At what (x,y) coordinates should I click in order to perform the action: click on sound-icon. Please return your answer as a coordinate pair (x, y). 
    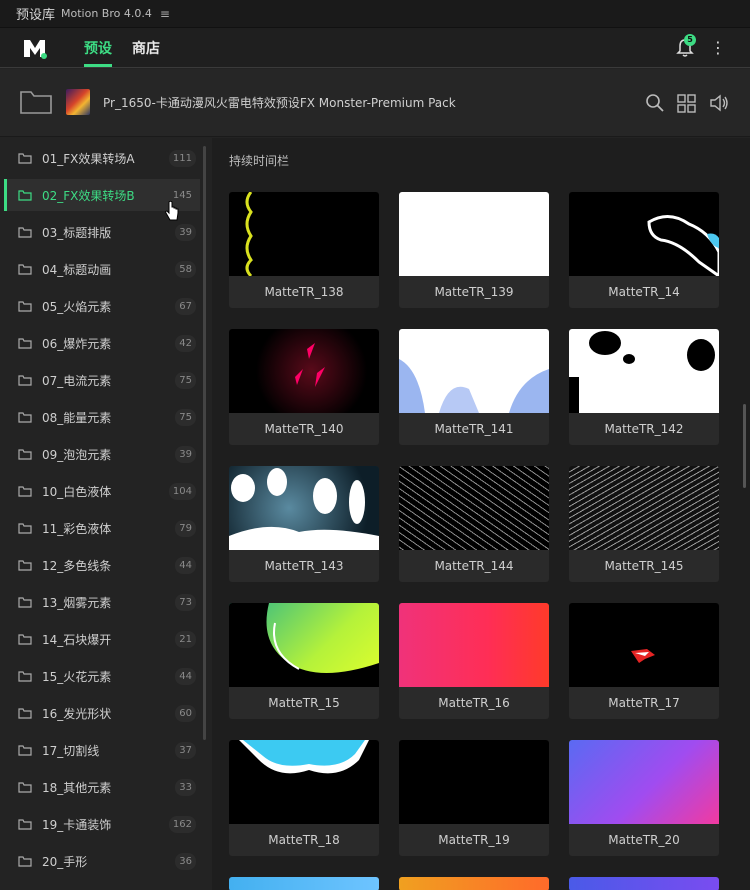
    Looking at the image, I should click on (719, 103).